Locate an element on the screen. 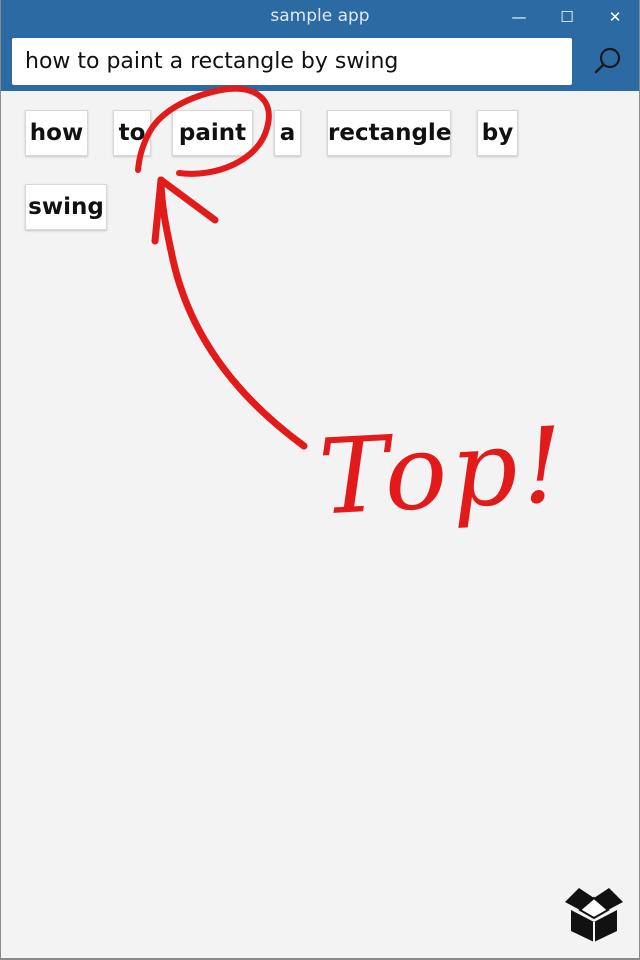  search-button is located at coordinates (607, 62).